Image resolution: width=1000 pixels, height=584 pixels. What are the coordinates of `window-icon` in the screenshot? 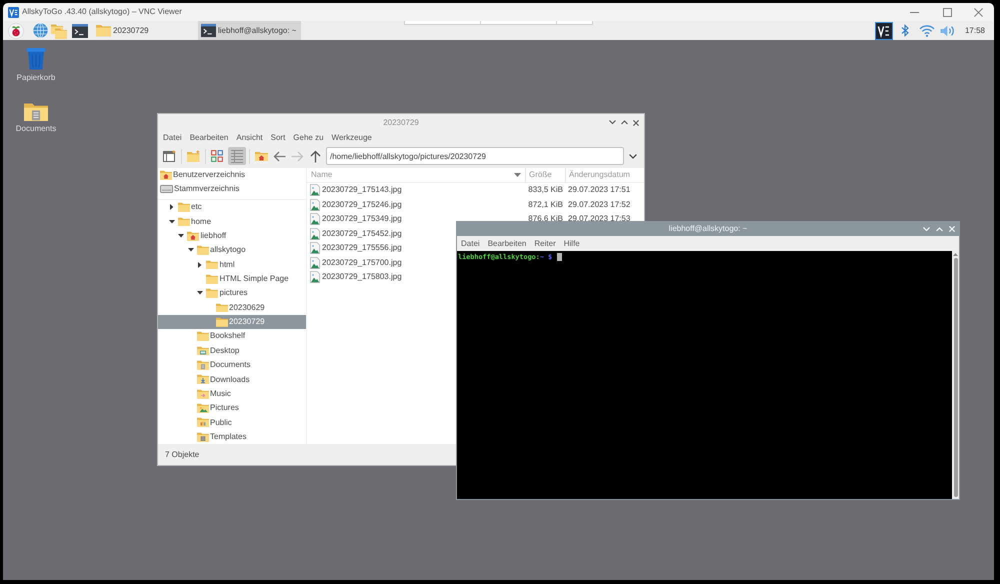 It's located at (169, 156).